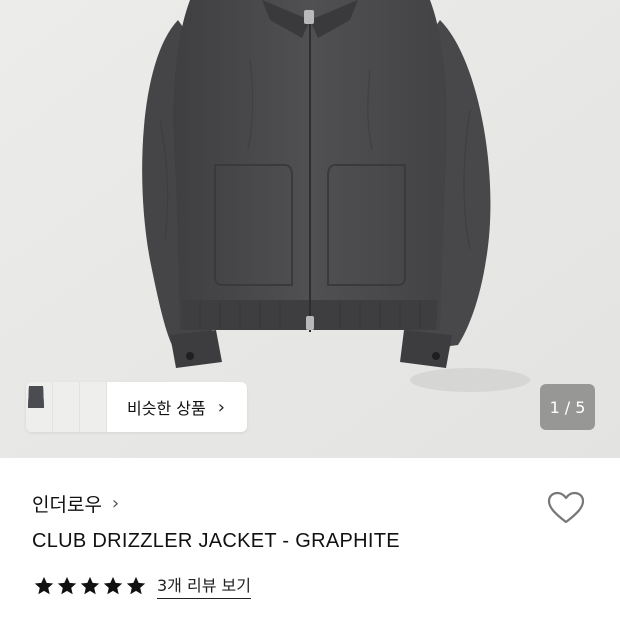 This screenshot has width=620, height=620. Describe the element at coordinates (204, 585) in the screenshot. I see `reviews-link: 3개 리뷰 보기` at that location.